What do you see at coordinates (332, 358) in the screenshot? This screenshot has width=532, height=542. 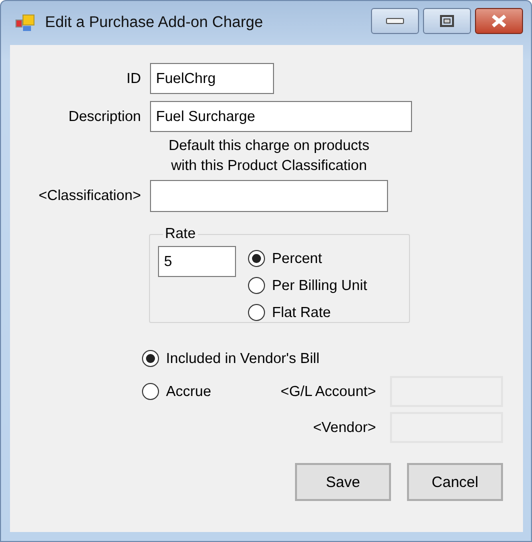 I see `radio-button: Included in Vendor's Bill` at bounding box center [332, 358].